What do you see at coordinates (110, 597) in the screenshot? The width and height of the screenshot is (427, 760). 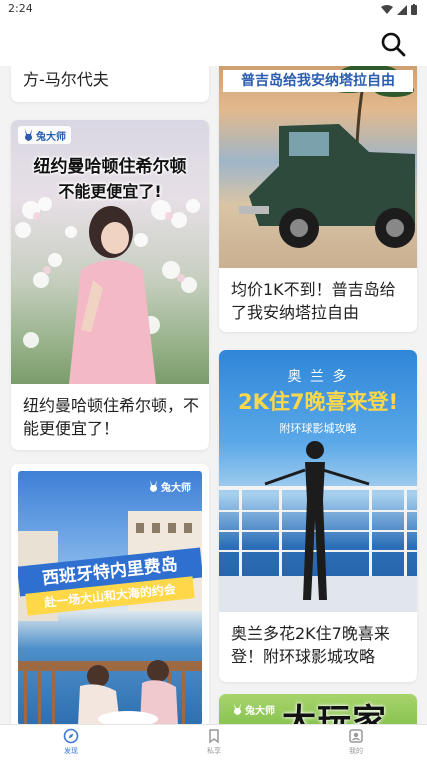 I see `card-image: 兔大师 西班牙特内里费岛 赴一场大山和大海的约会` at bounding box center [110, 597].